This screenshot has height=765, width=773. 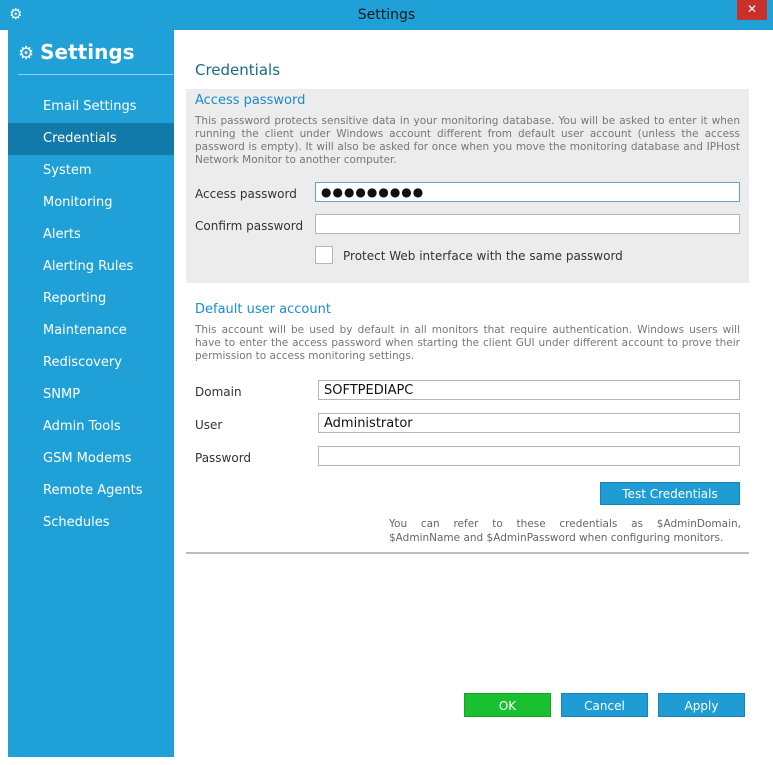 I want to click on domain-label: Domain, so click(x=218, y=392).